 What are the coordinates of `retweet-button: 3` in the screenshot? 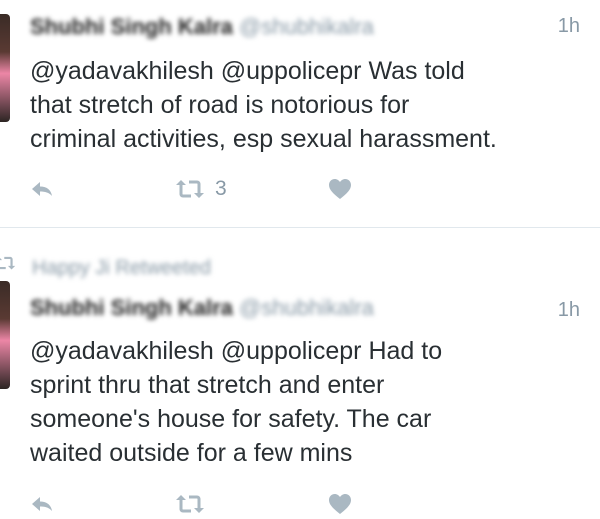 It's located at (201, 189).